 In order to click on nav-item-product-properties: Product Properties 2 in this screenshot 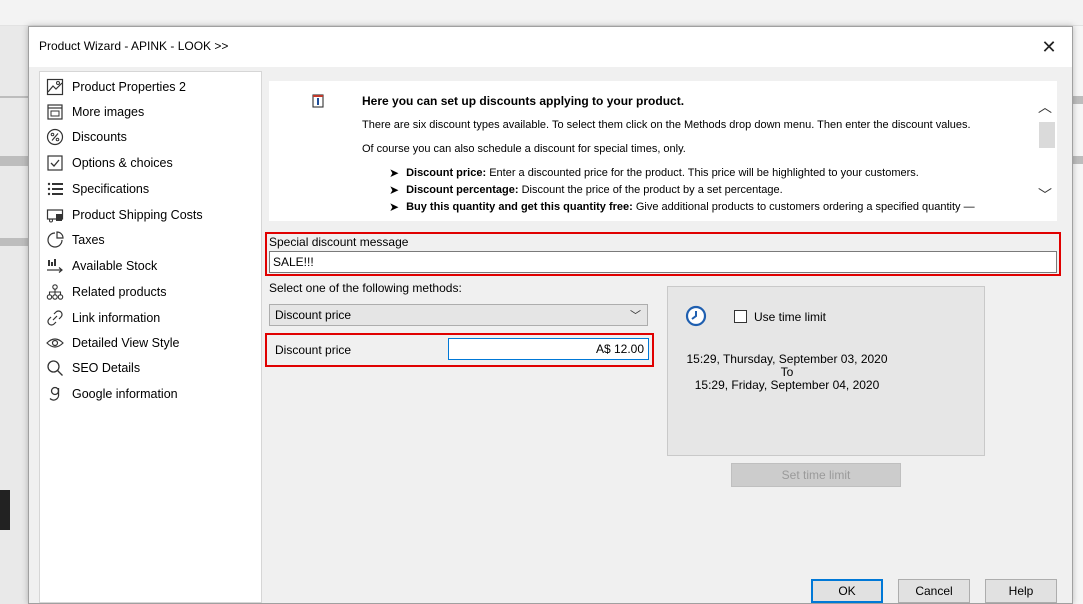, I will do `click(116, 87)`.